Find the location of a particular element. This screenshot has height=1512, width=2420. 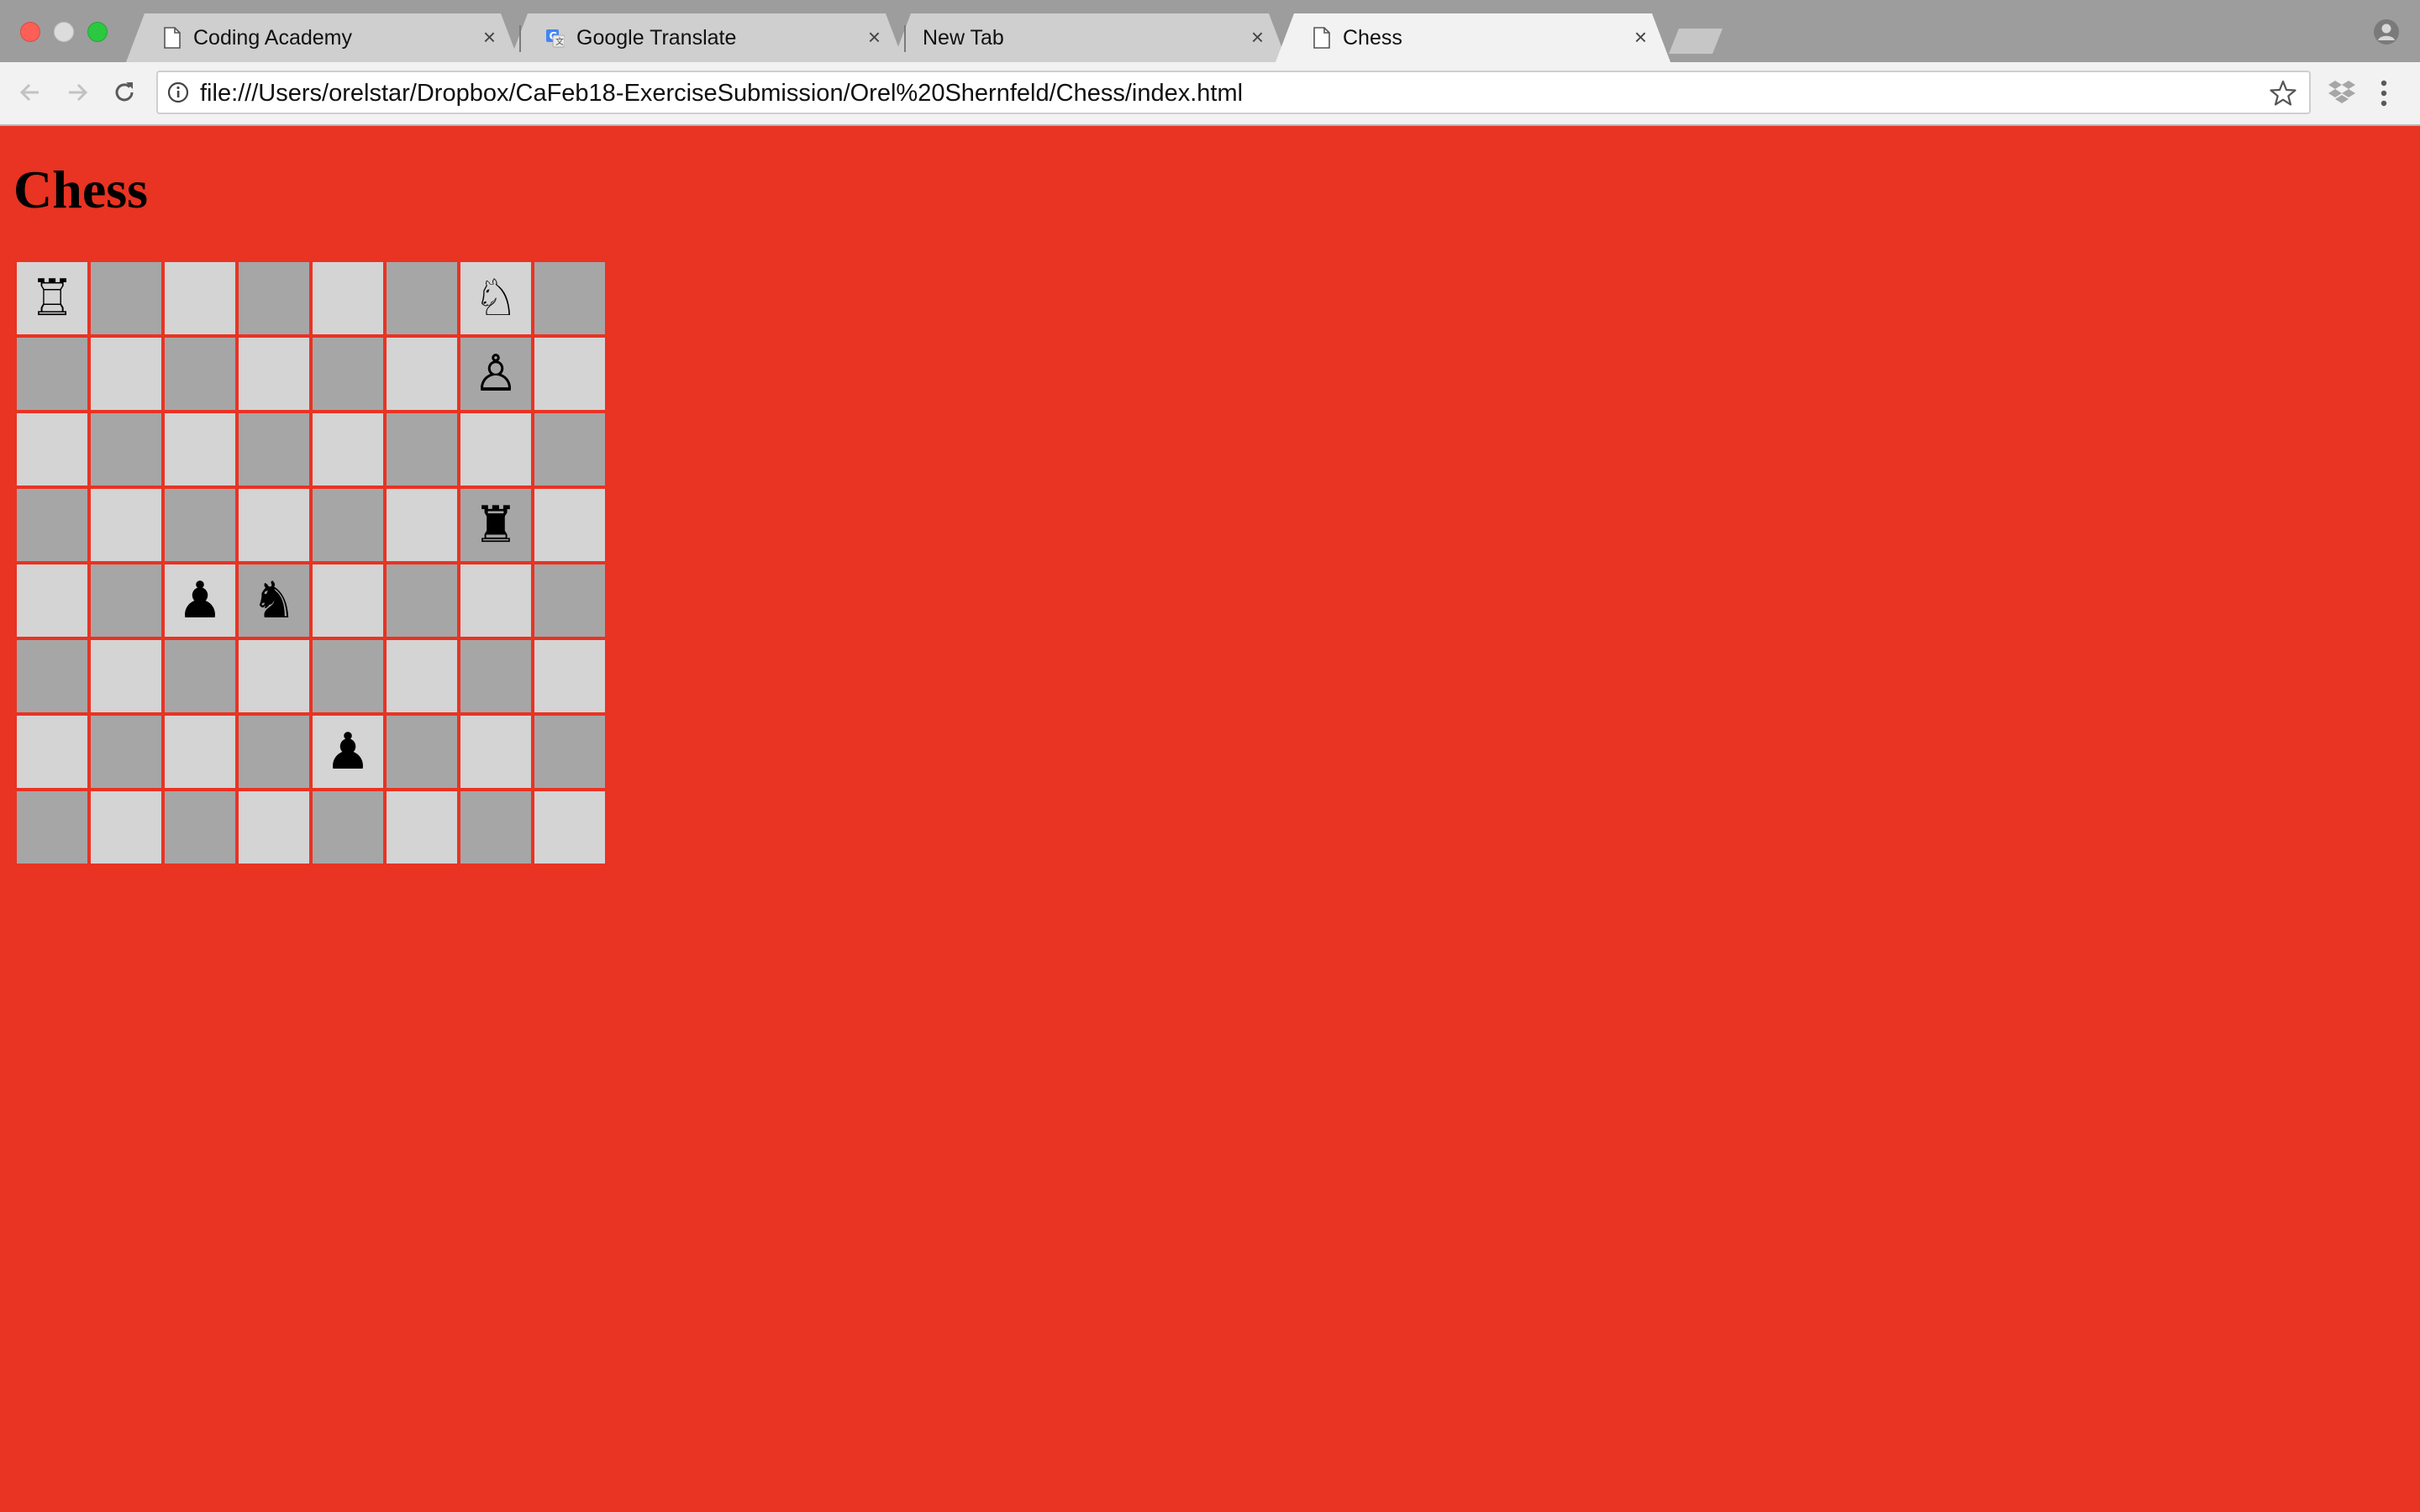

page-icon is located at coordinates (172, 38).